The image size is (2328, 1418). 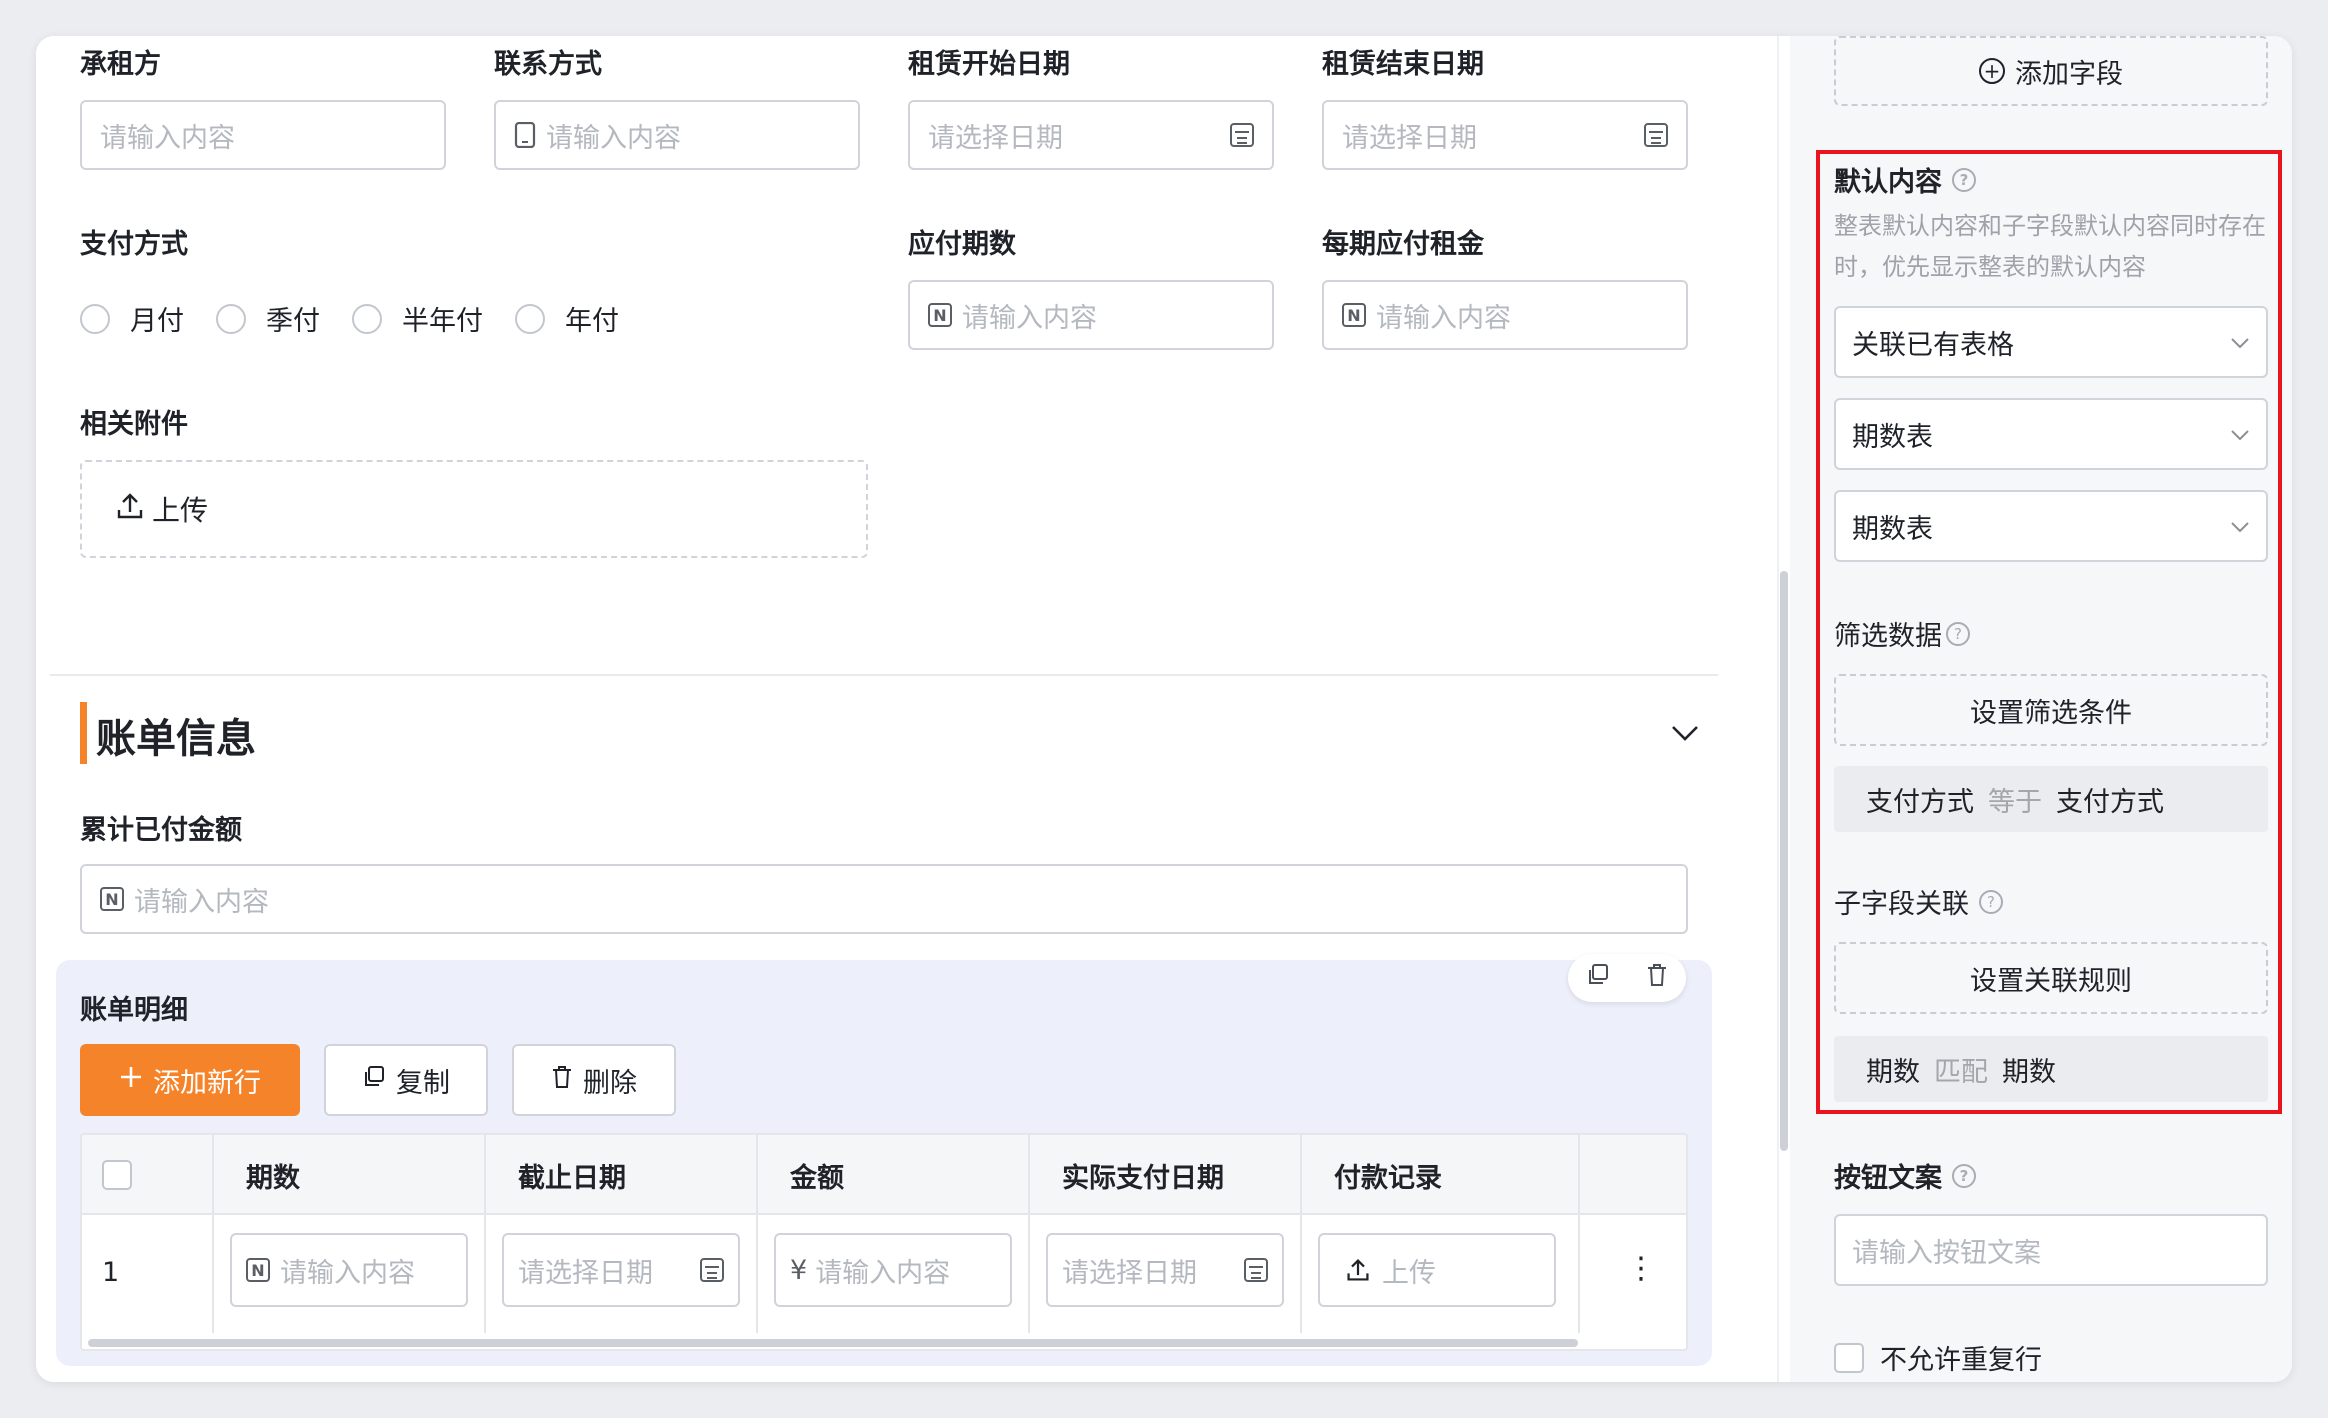 What do you see at coordinates (1641, 1268) in the screenshot?
I see `more-vertical-icon: ⋮` at bounding box center [1641, 1268].